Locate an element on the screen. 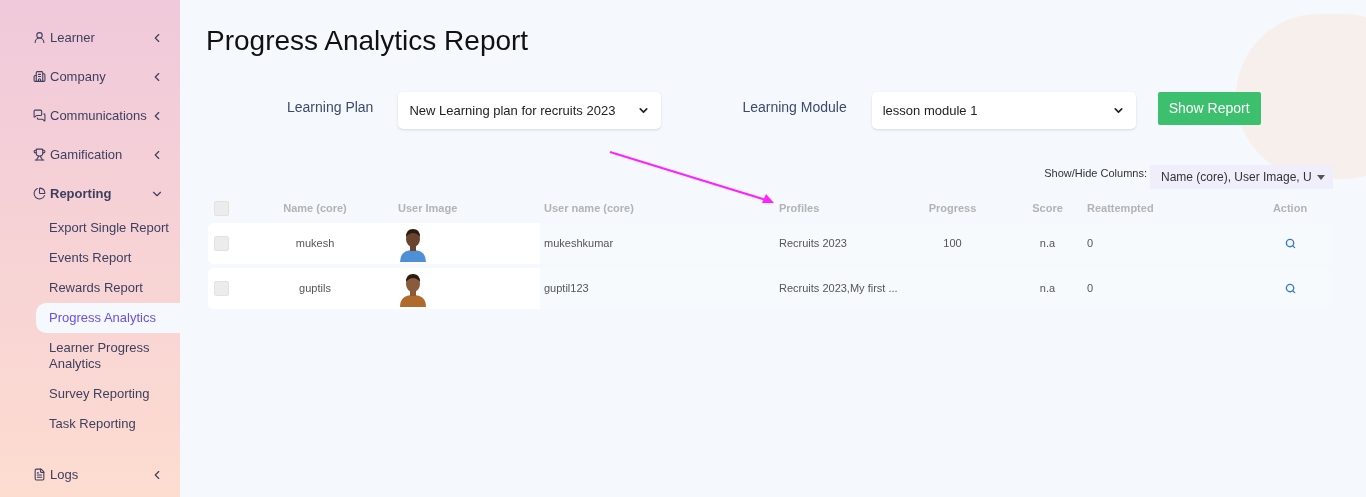 The image size is (1366, 497). table-cell-text: guptil123 is located at coordinates (566, 289).